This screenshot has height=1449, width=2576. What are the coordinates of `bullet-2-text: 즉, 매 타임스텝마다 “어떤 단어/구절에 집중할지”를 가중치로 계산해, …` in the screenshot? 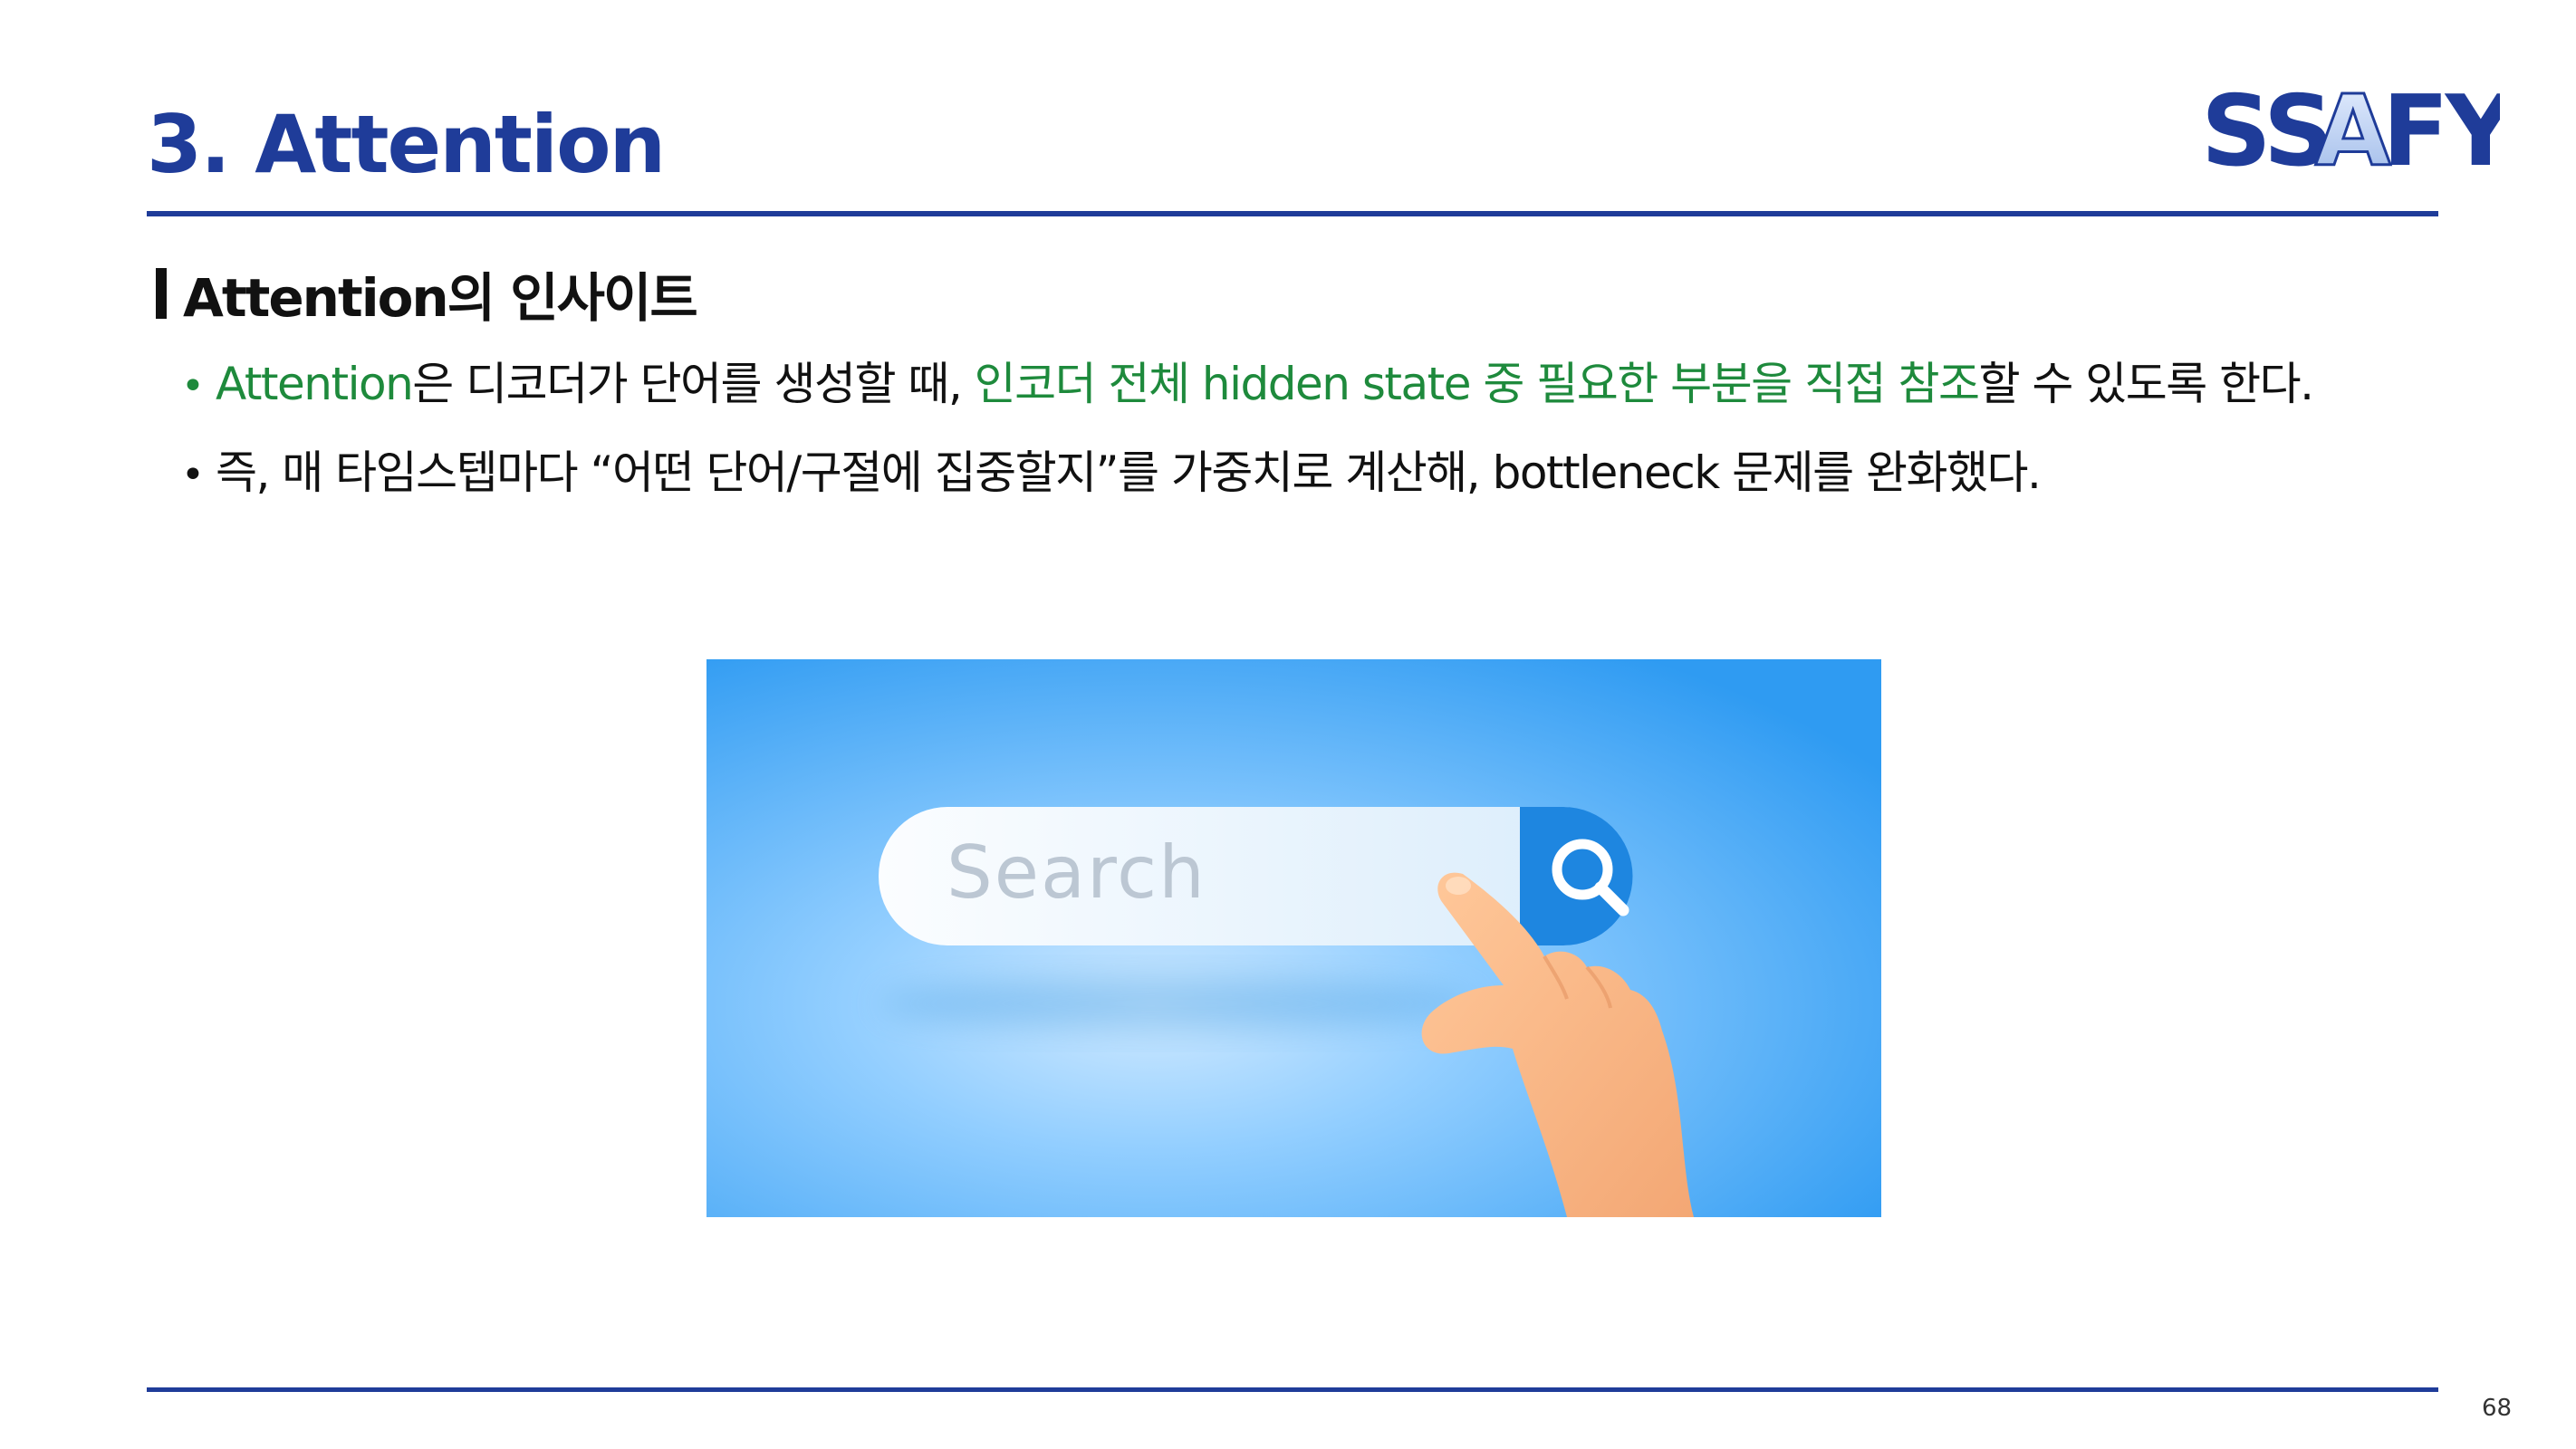 It's located at (1129, 472).